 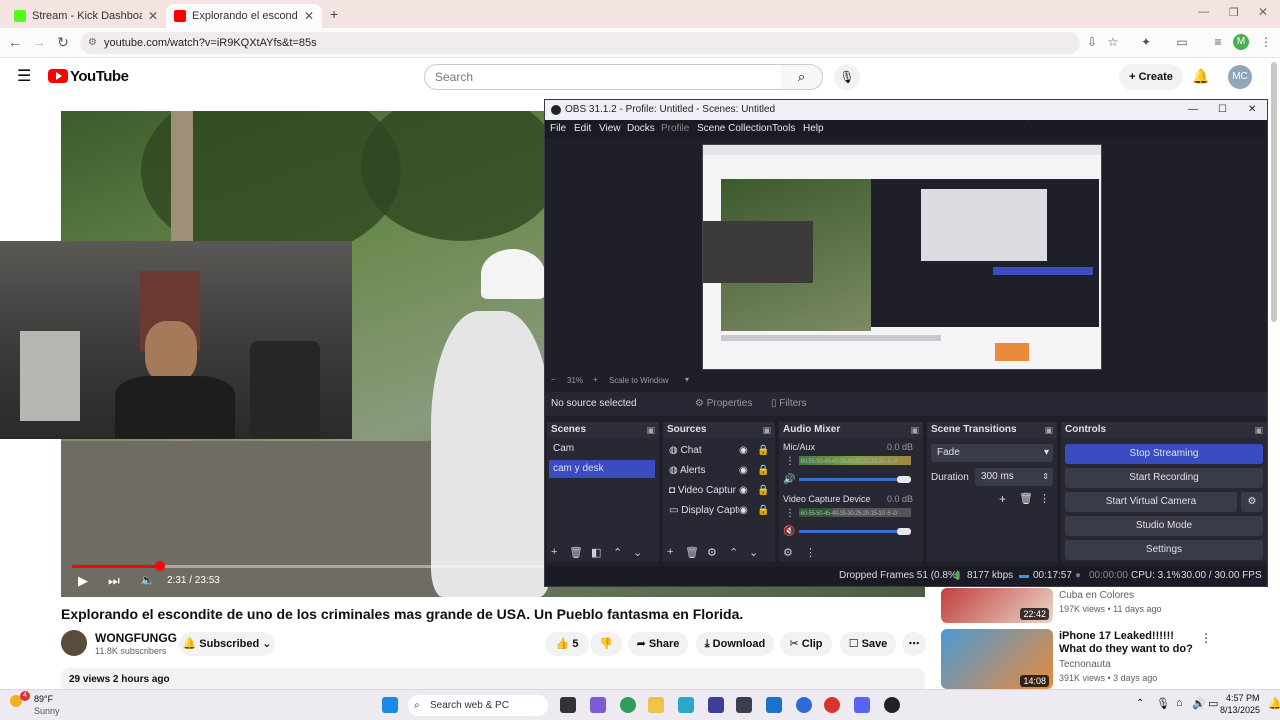 I want to click on speaker-muted-icon: 🔇, so click(x=789, y=531).